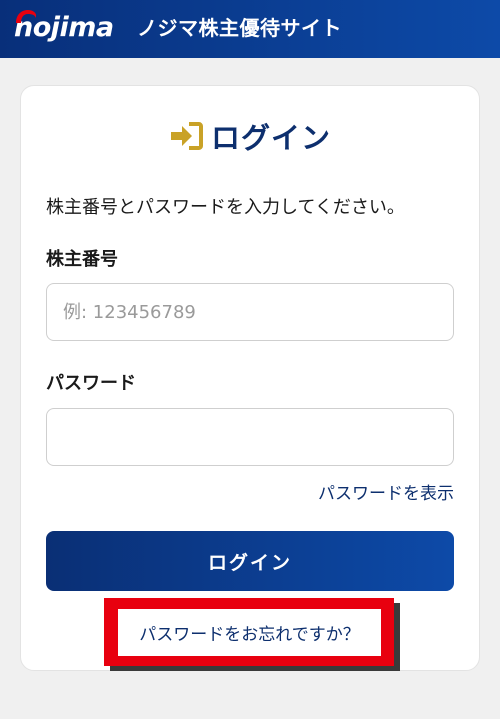  Describe the element at coordinates (82, 259) in the screenshot. I see `shareholder-number-label: 株主番号` at that location.